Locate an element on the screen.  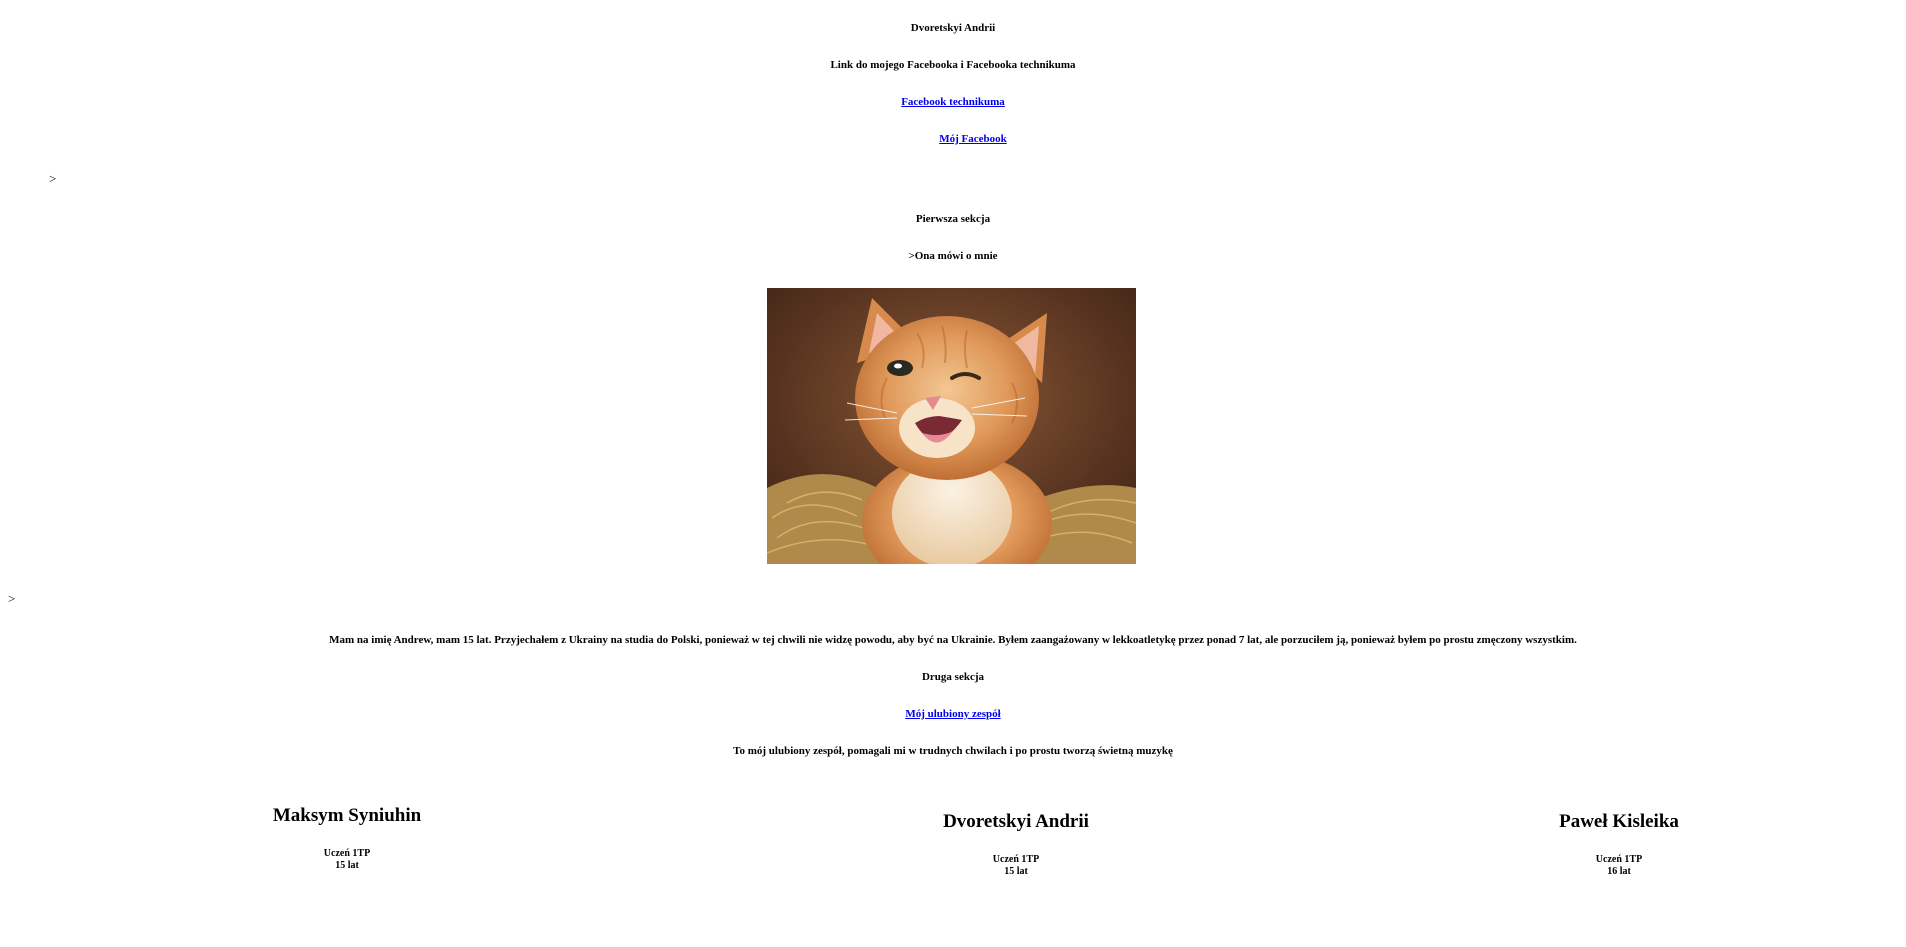
section1-subtitle: >Ona mówi o mnie is located at coordinates (953, 256).